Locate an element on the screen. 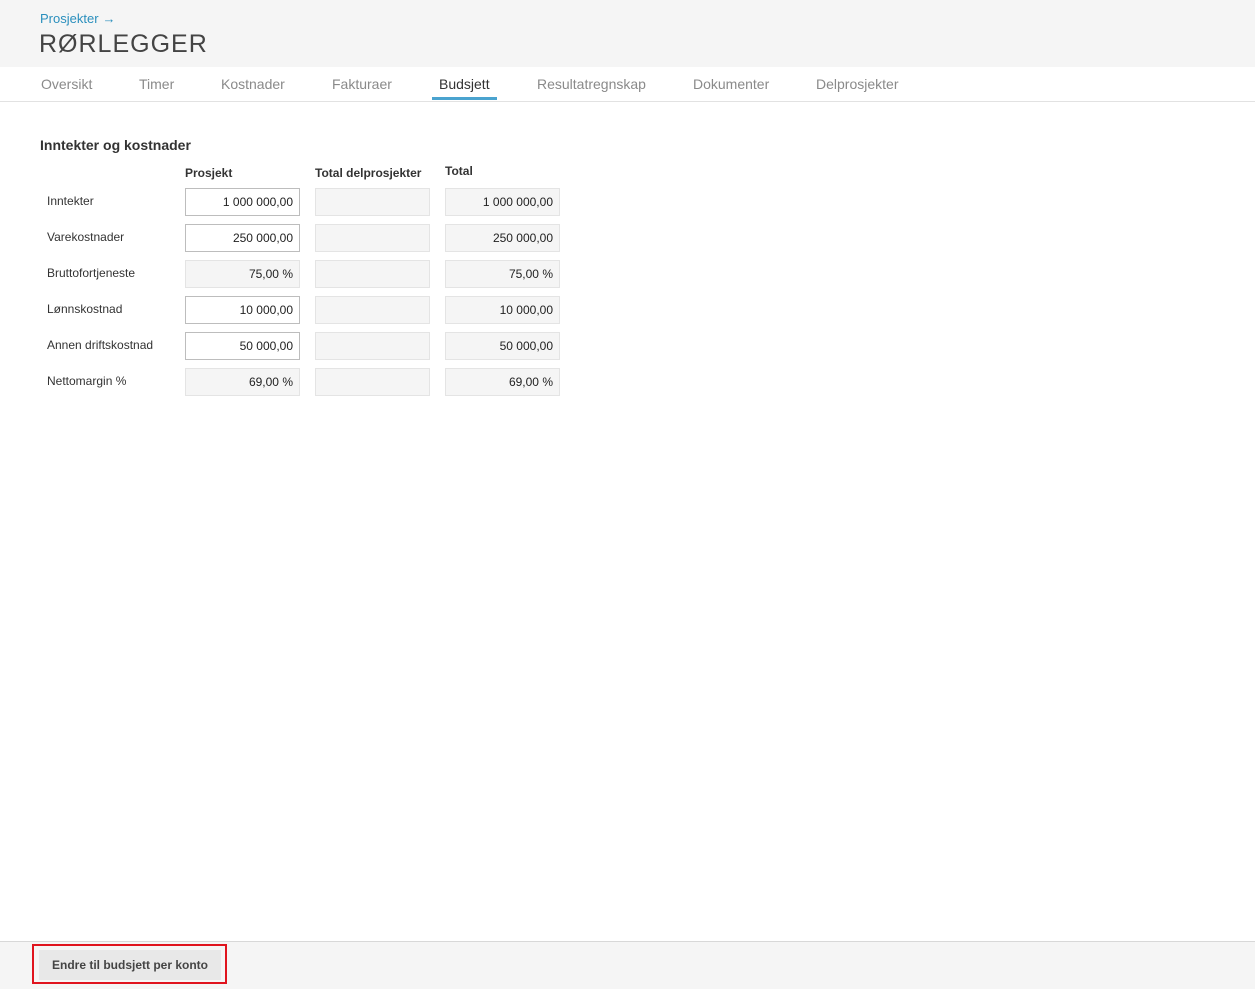 This screenshot has width=1255, height=989. varekostnader-subprojects-cell is located at coordinates (372, 238).